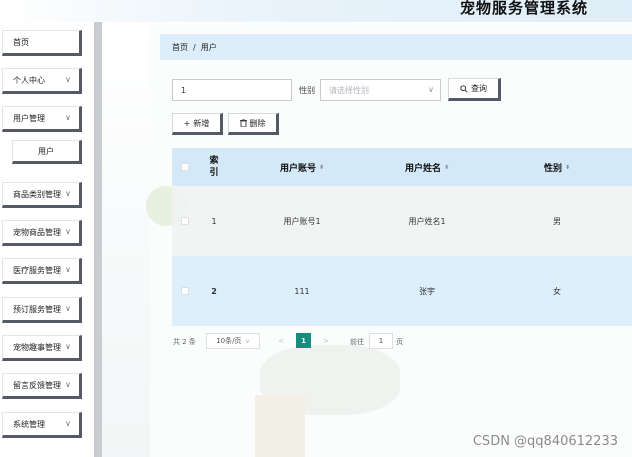 The height and width of the screenshot is (457, 632). I want to click on gender-label: 性别, so click(307, 90).